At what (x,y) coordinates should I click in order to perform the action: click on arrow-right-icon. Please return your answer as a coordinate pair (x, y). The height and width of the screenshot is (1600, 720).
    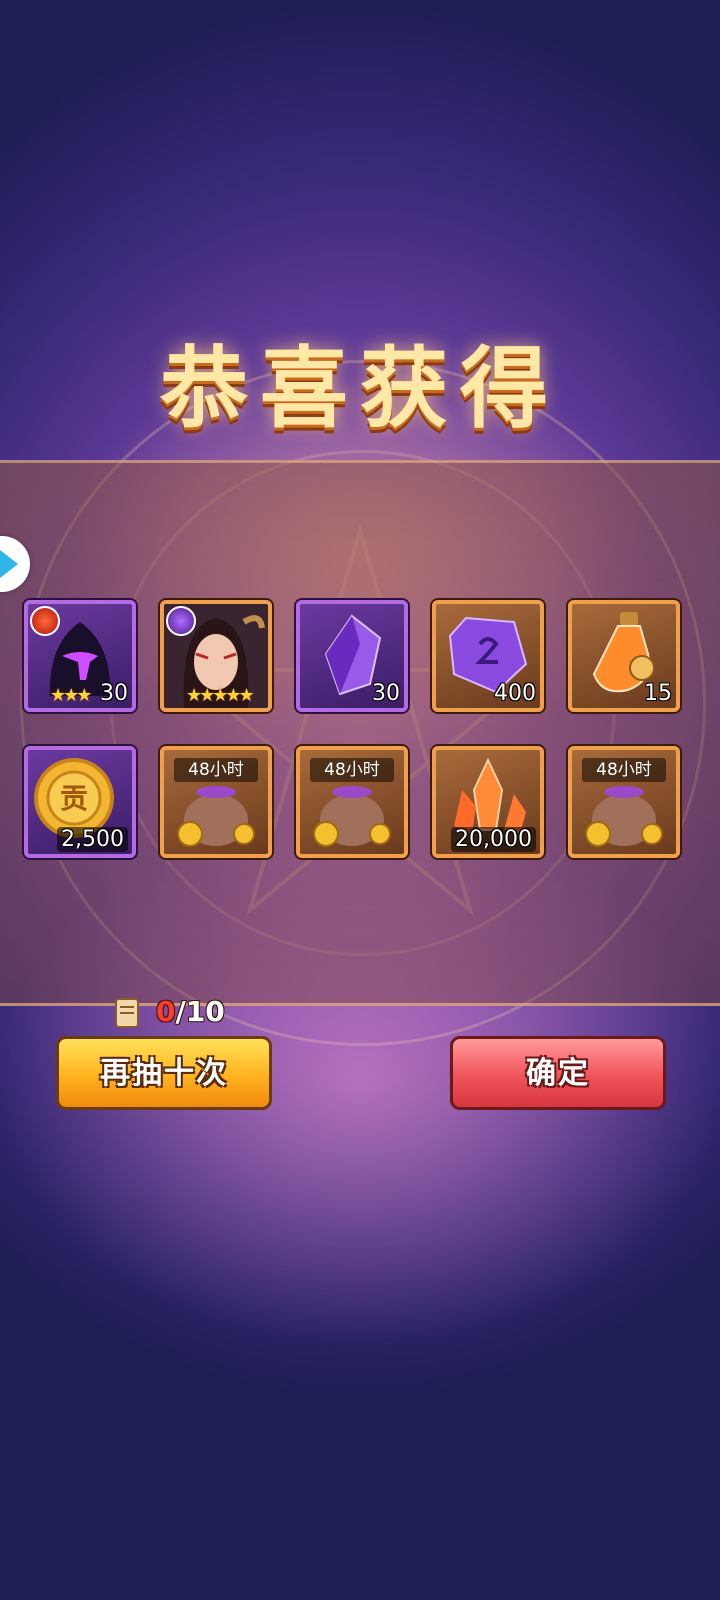
    Looking at the image, I should click on (9, 564).